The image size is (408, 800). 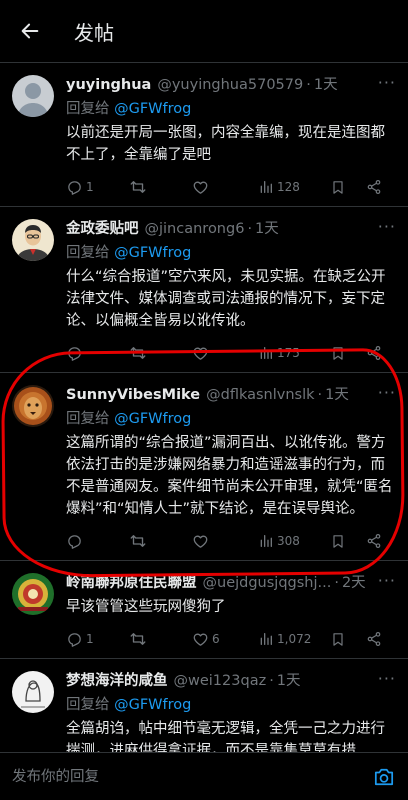 What do you see at coordinates (384, 776) in the screenshot?
I see `camera-button` at bounding box center [384, 776].